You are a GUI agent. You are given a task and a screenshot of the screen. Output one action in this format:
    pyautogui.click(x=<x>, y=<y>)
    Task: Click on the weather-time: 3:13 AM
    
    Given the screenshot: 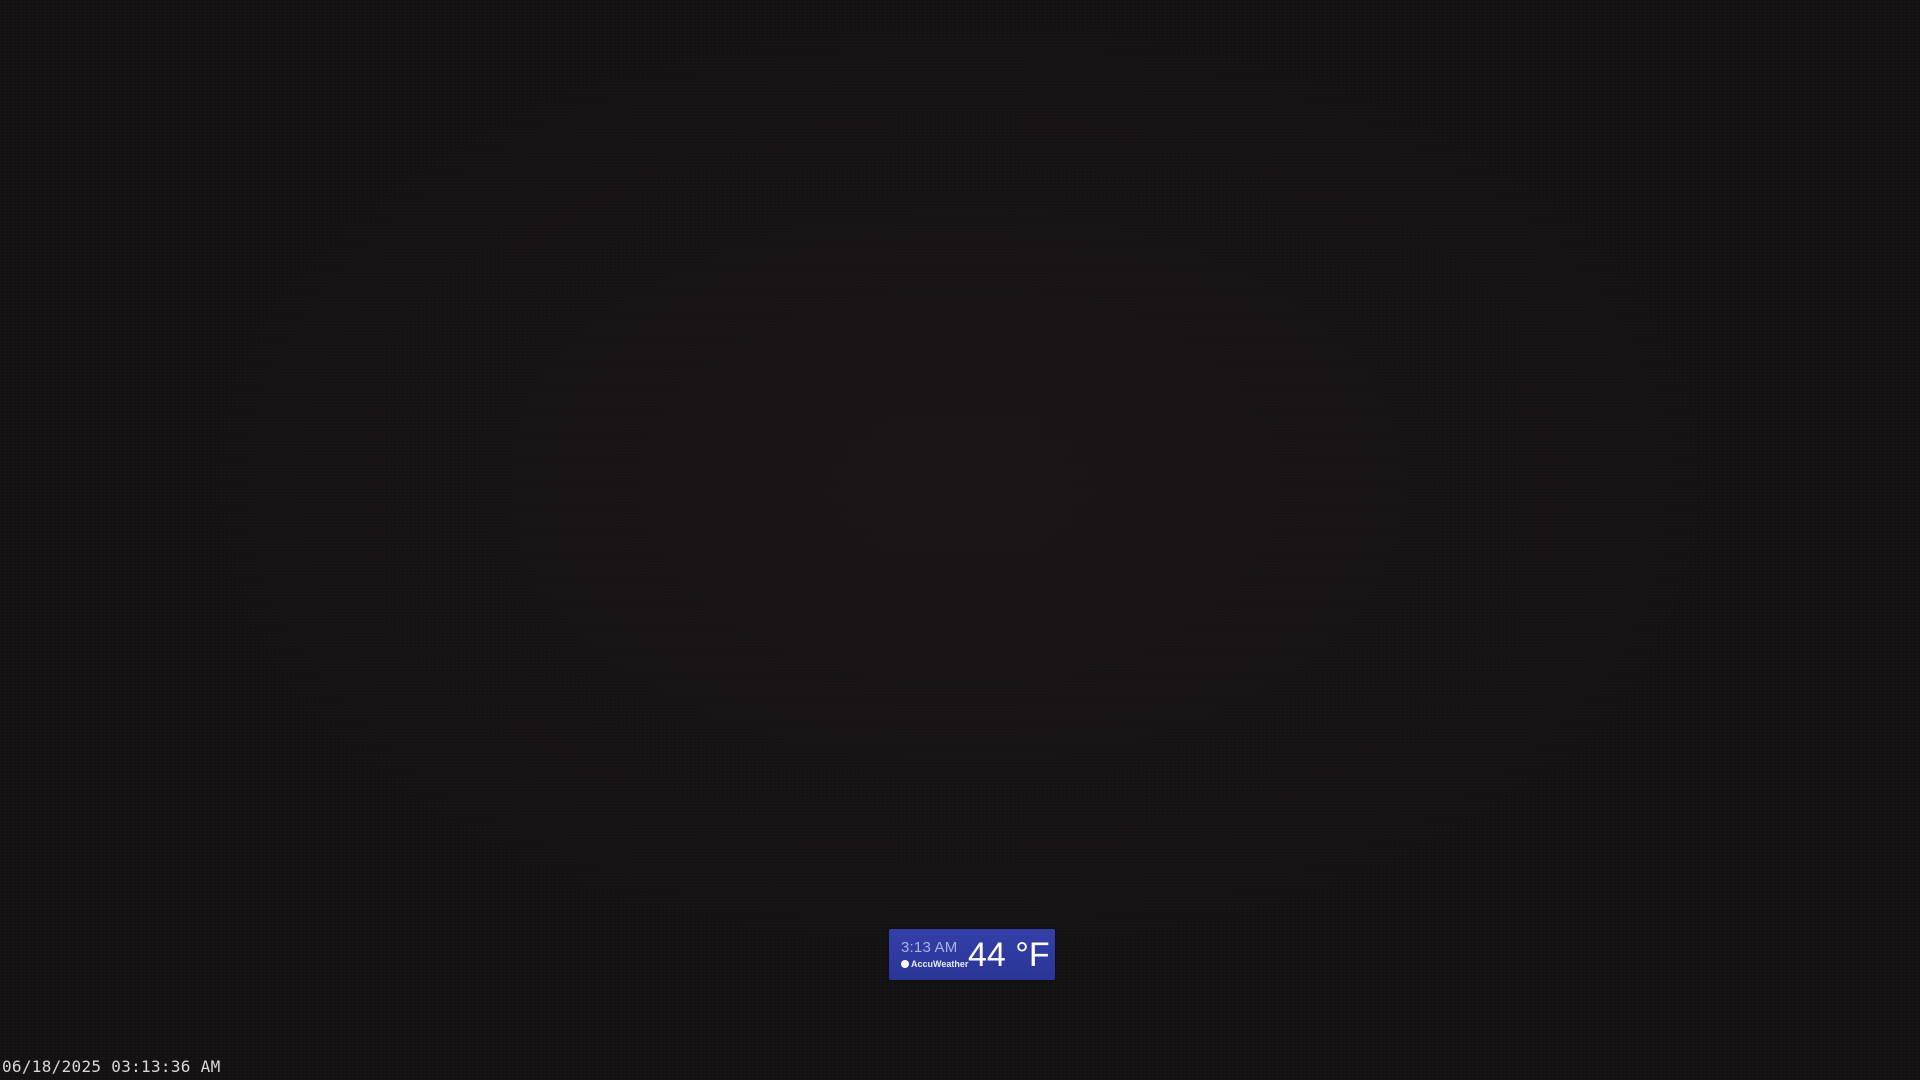 What is the action you would take?
    pyautogui.click(x=929, y=947)
    